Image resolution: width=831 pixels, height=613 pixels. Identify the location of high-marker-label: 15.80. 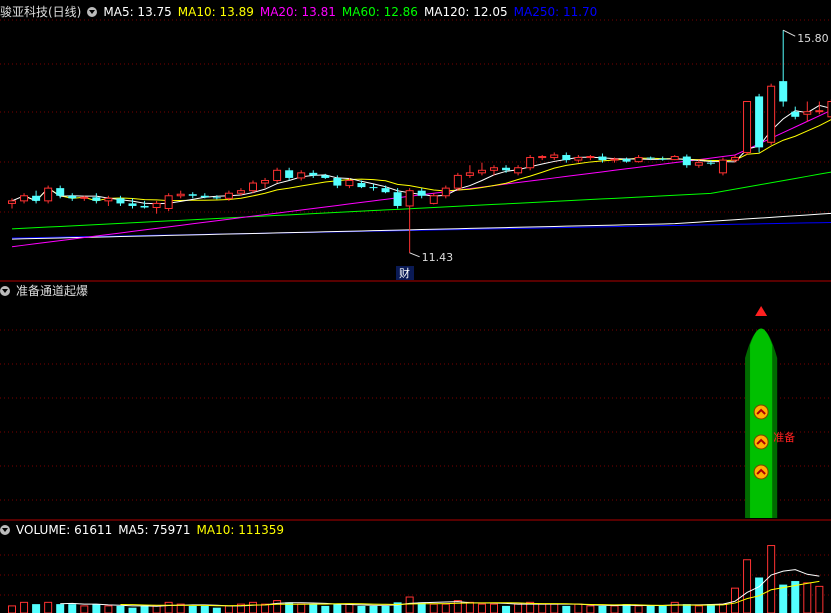
(813, 38).